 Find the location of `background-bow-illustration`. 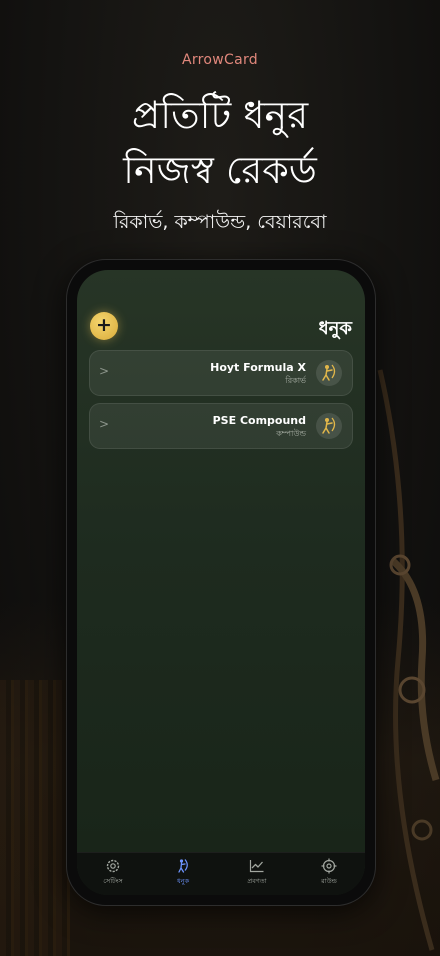

background-bow-illustration is located at coordinates (408, 660).